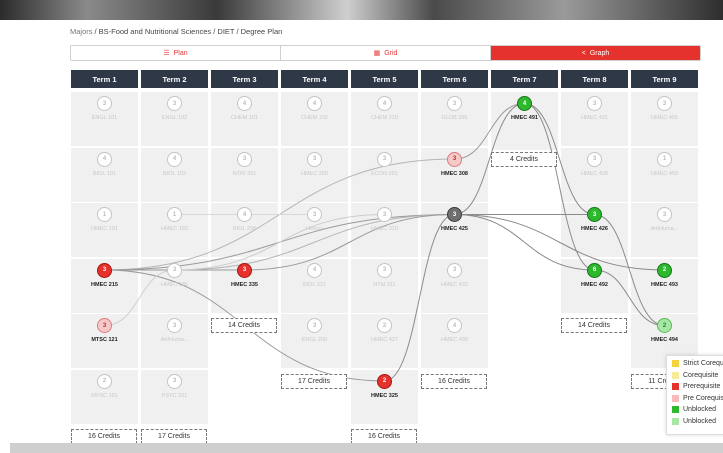 The height and width of the screenshot is (453, 723). I want to click on term-credits: 14 Credits, so click(594, 325).